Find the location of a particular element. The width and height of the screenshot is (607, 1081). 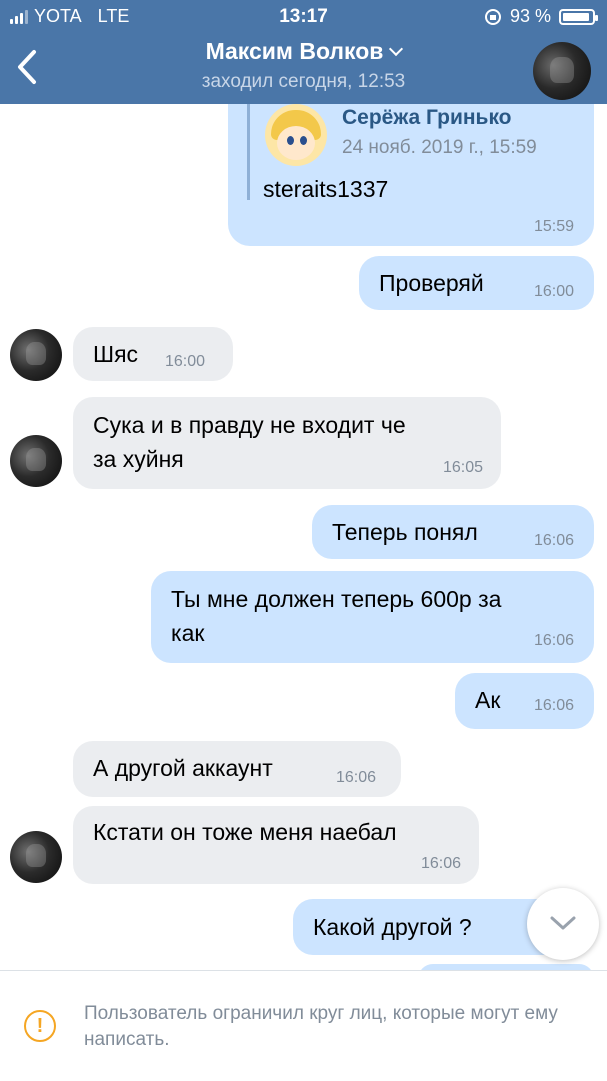

chevron-left-icon is located at coordinates (27, 67).